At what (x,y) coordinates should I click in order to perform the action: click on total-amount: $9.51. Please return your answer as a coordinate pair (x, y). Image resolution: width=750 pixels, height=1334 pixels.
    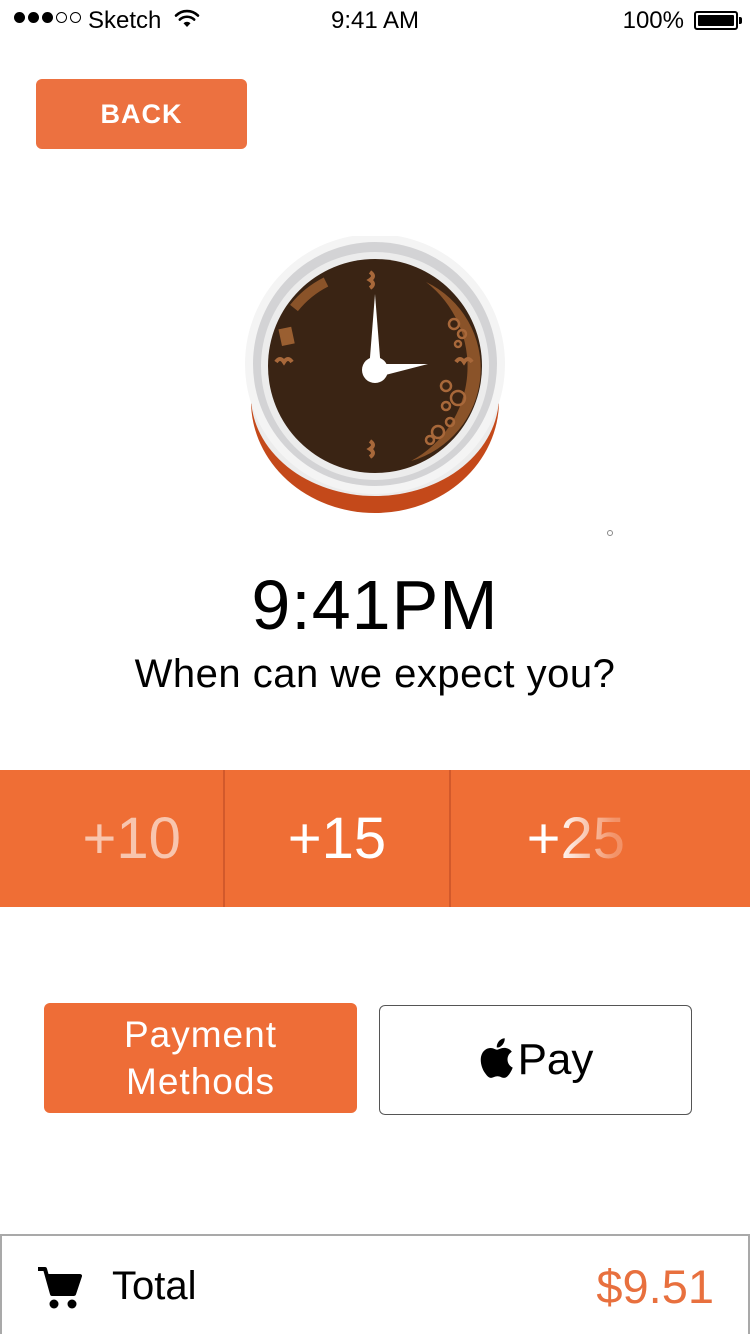
    Looking at the image, I should click on (655, 1286).